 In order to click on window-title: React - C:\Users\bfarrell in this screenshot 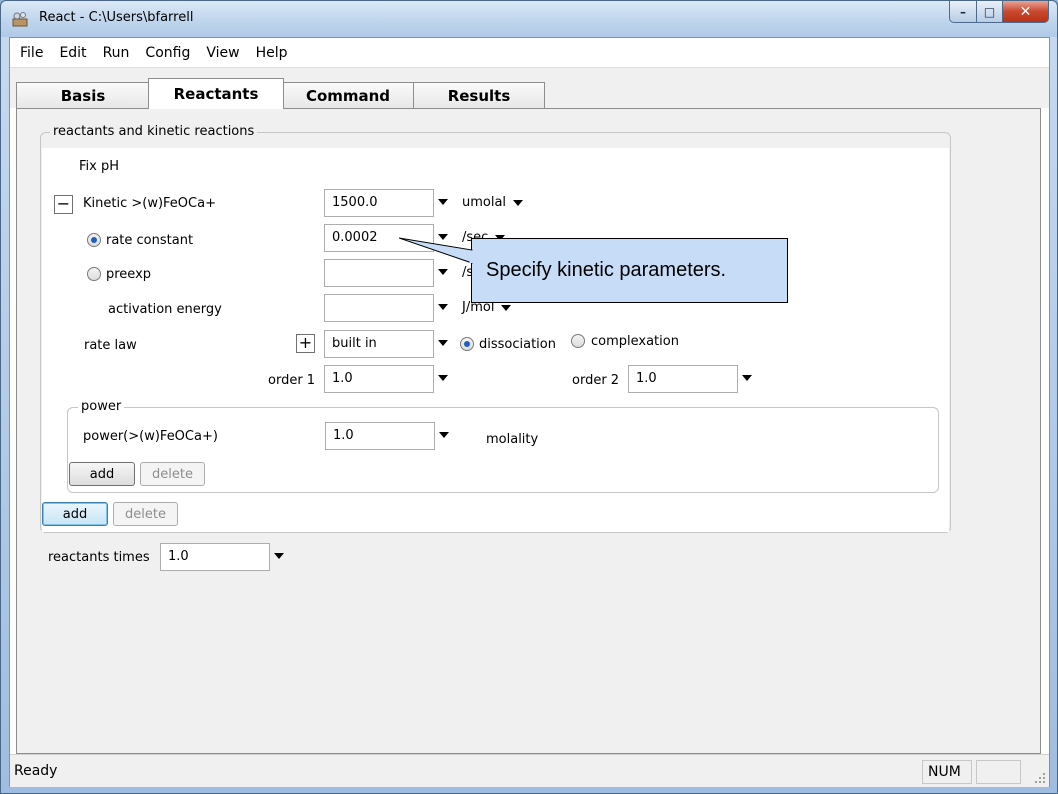, I will do `click(116, 17)`.